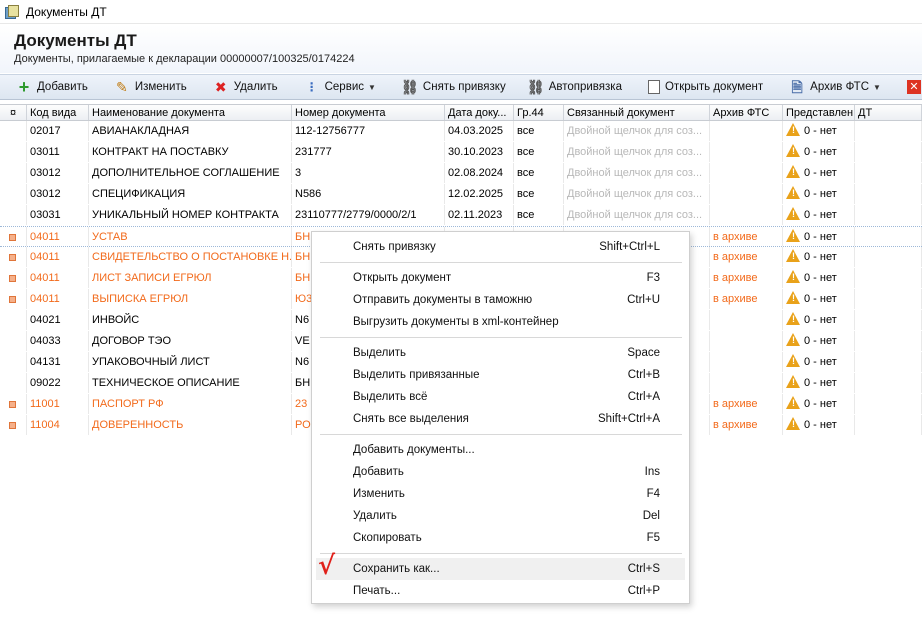  What do you see at coordinates (500, 591) in the screenshot?
I see `menu-item: Печать... Ctrl+P` at bounding box center [500, 591].